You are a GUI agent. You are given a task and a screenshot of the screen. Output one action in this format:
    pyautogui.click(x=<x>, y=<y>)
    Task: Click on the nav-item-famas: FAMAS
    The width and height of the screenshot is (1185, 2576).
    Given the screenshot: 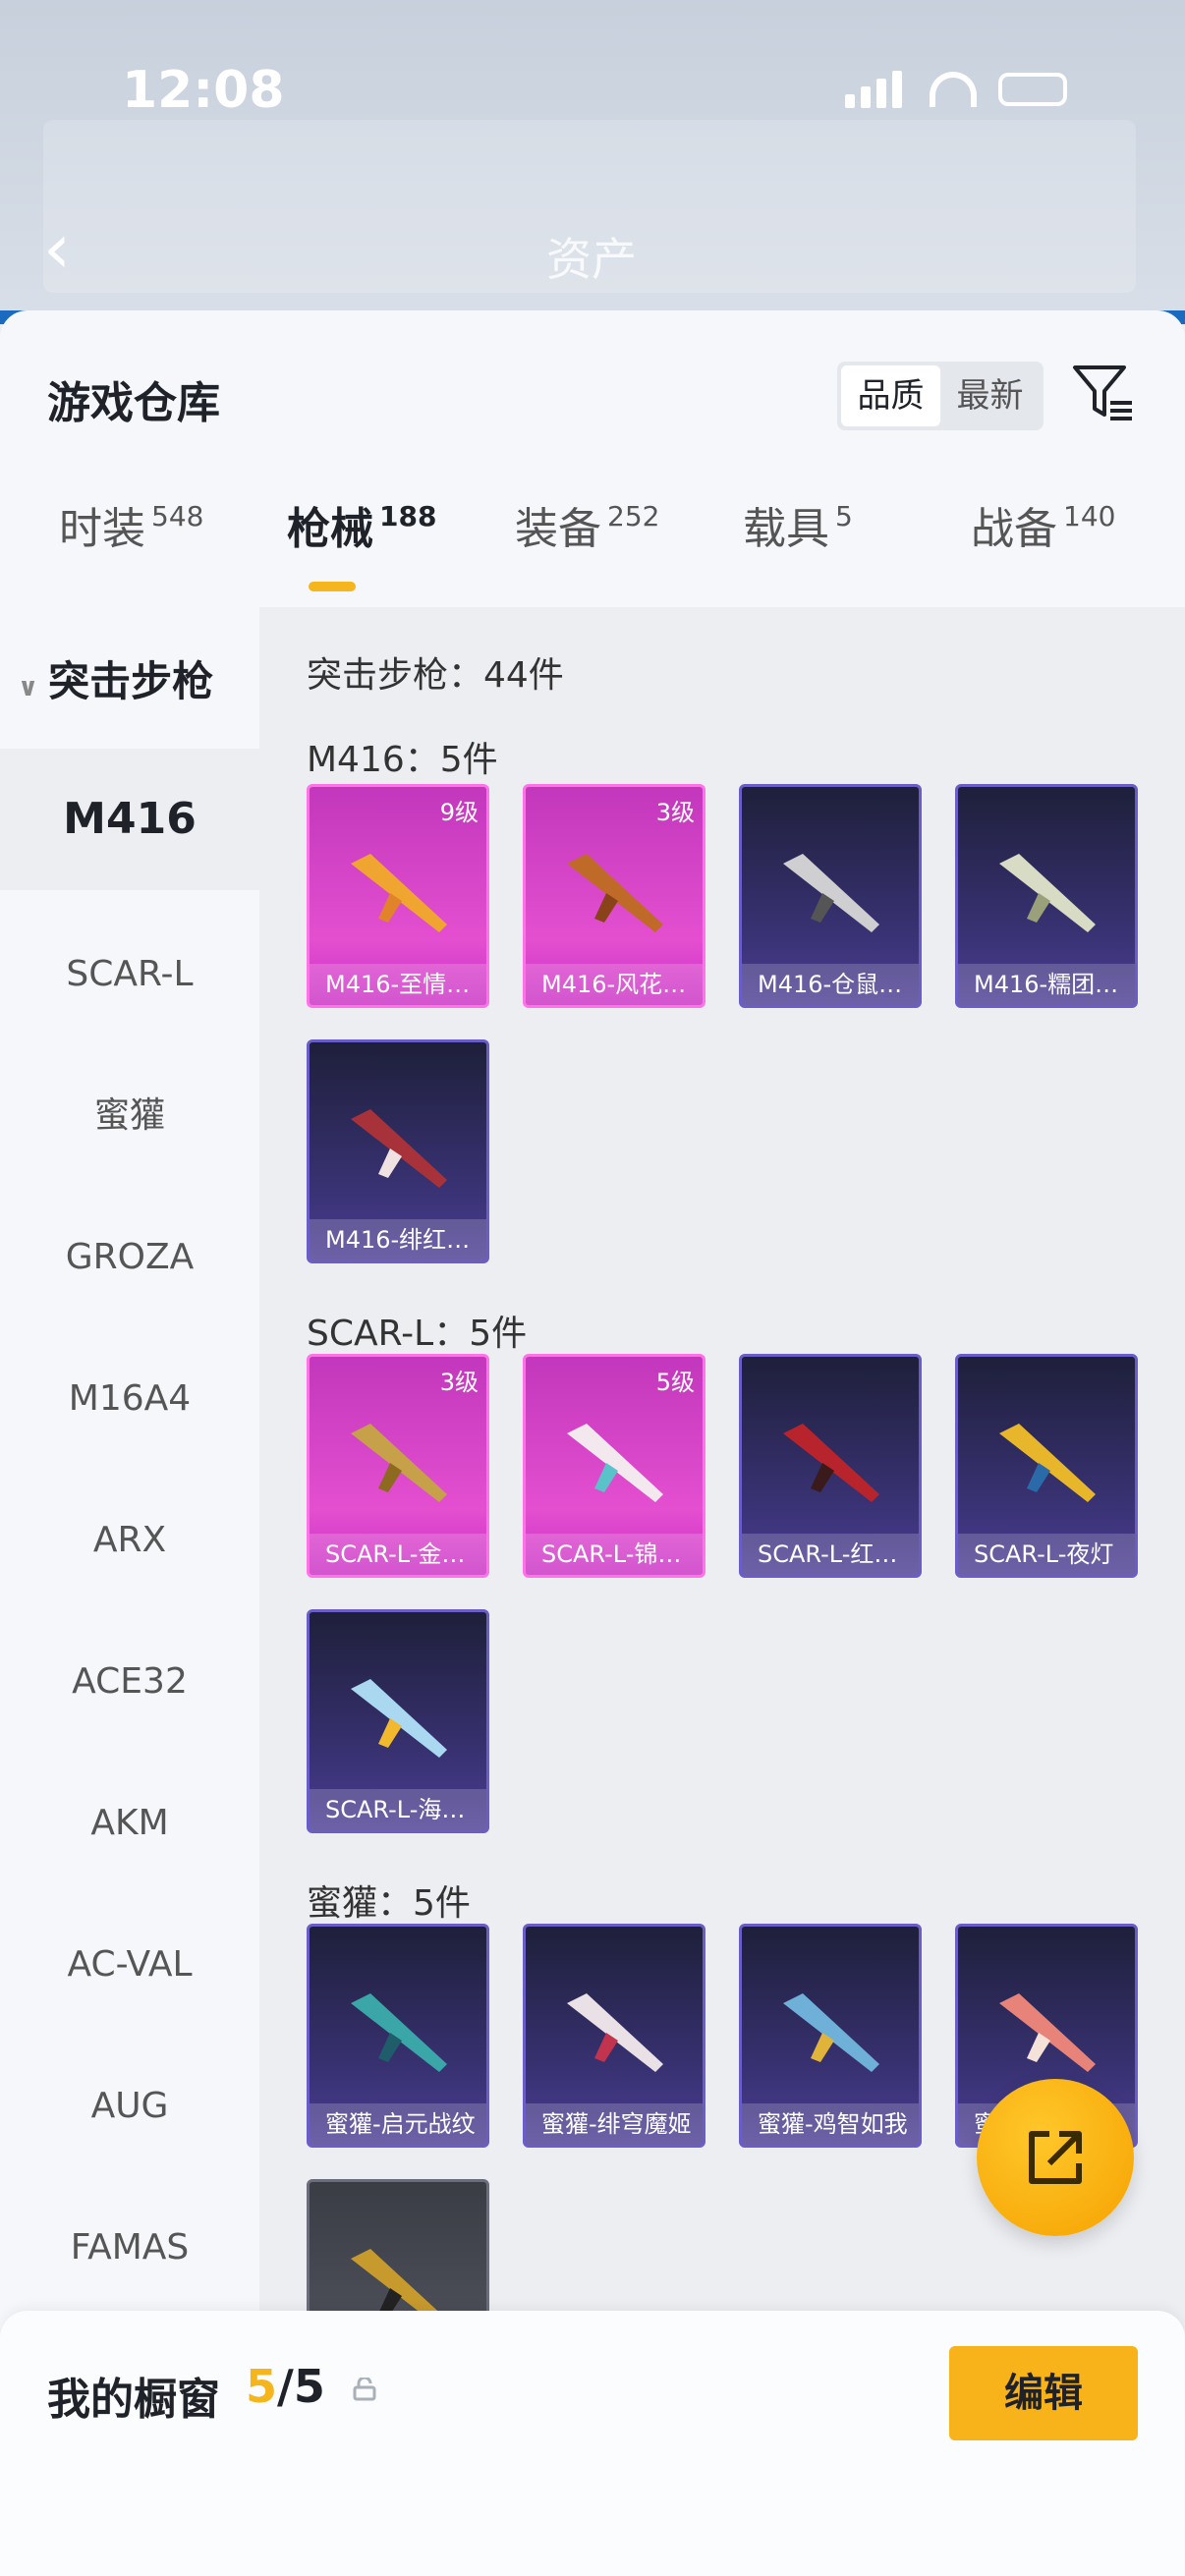 What is the action you would take?
    pyautogui.click(x=130, y=2248)
    